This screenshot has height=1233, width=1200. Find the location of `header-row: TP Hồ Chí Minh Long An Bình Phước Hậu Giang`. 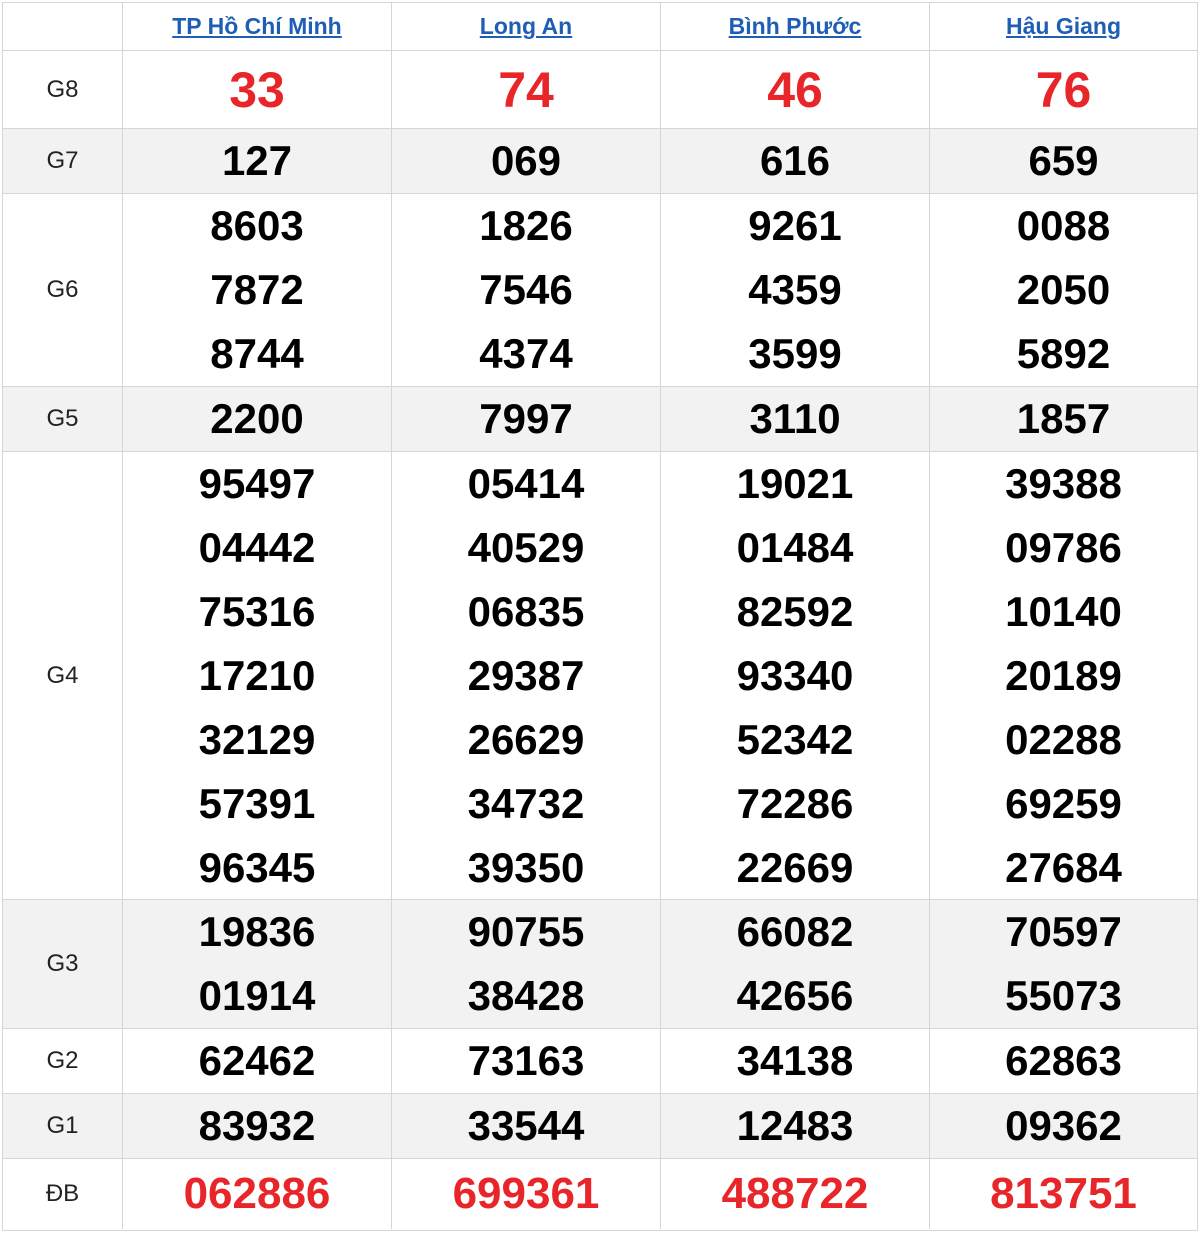

header-row: TP Hồ Chí Minh Long An Bình Phước Hậu Giang is located at coordinates (600, 27).